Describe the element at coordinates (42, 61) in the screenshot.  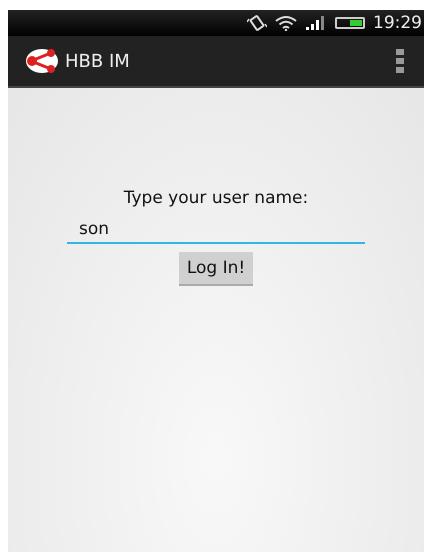
I see `share-logo-icon` at that location.